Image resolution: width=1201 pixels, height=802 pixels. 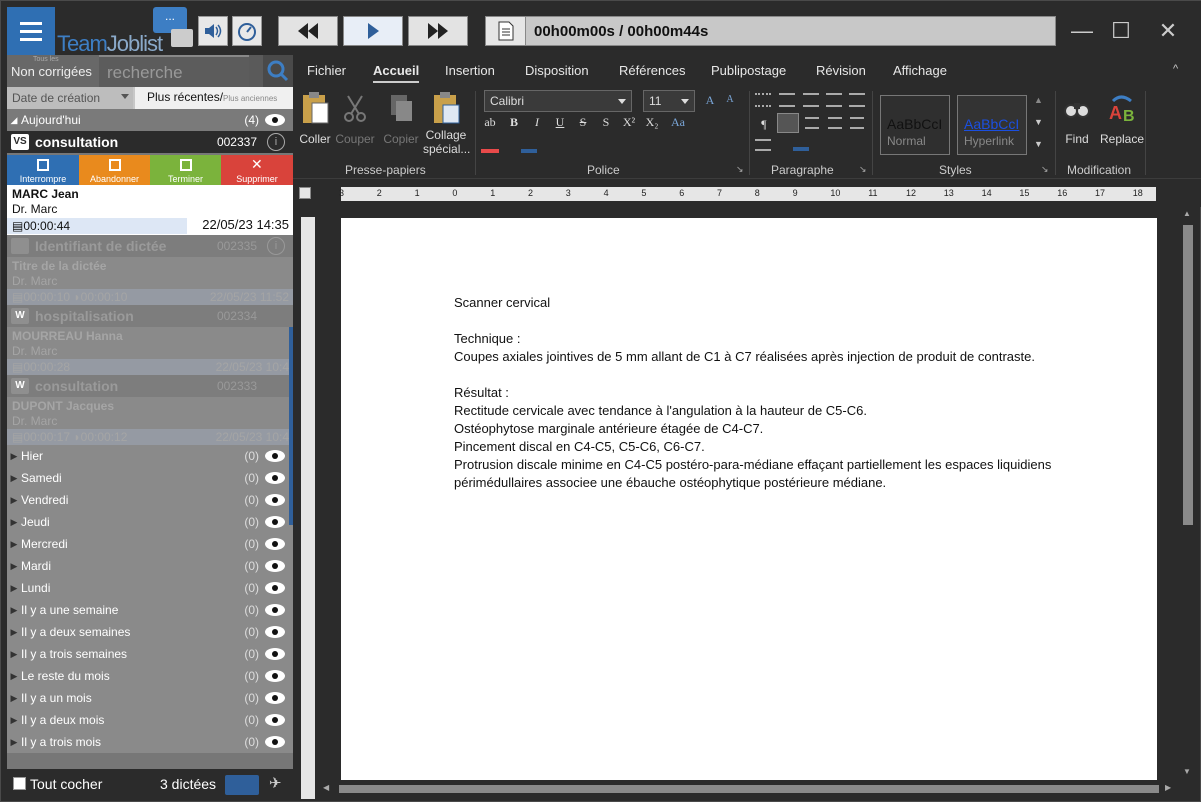 What do you see at coordinates (53, 71) in the screenshot?
I see `tab-non-corrigees: Non corrigées Tous les` at bounding box center [53, 71].